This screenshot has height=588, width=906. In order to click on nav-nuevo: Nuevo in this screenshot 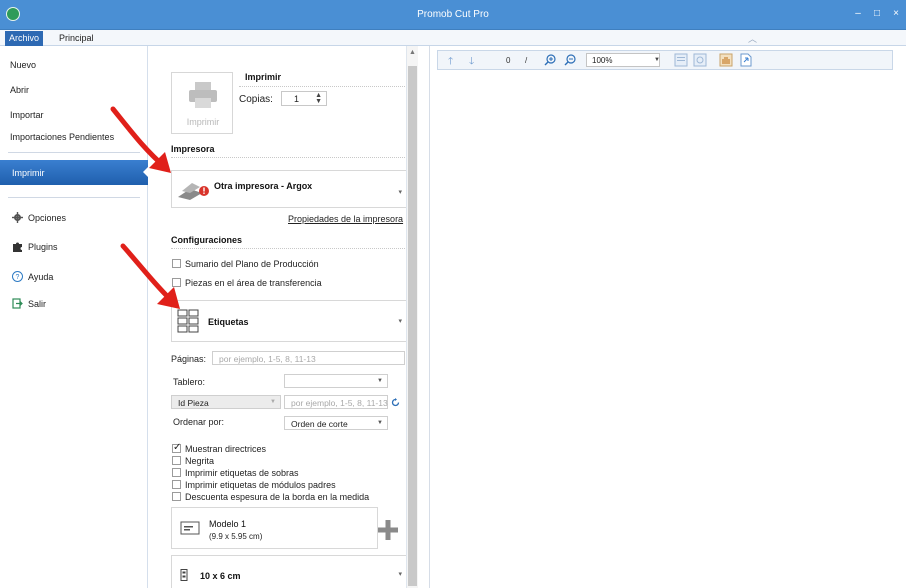, I will do `click(23, 65)`.